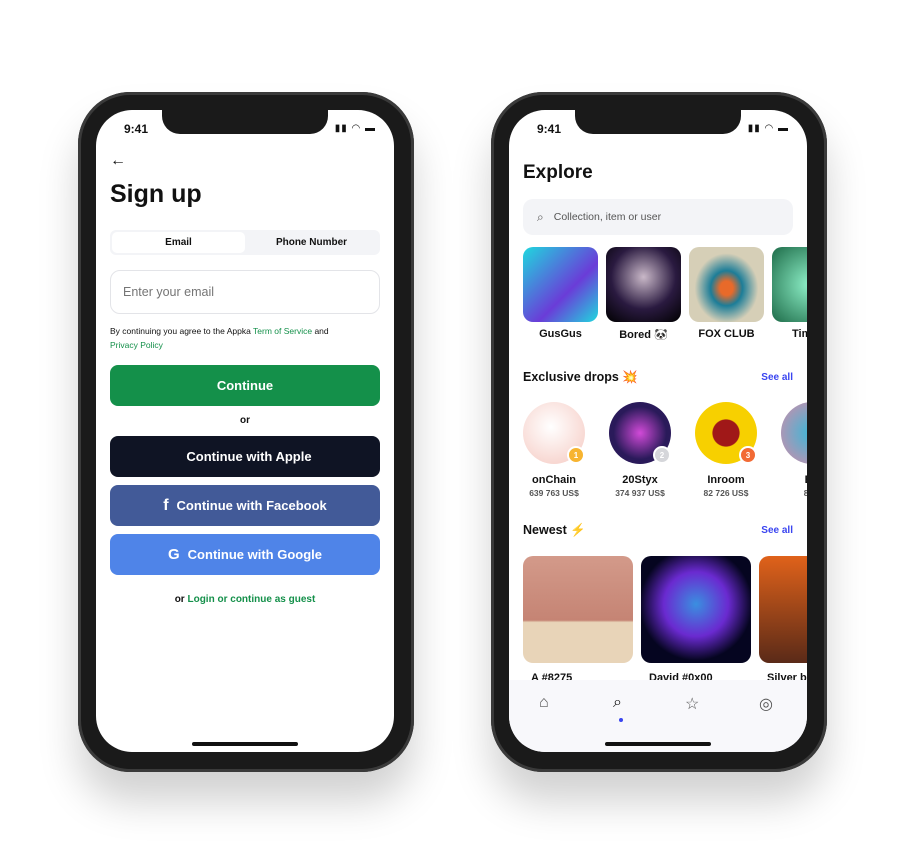  I want to click on google-icon: G, so click(174, 554).